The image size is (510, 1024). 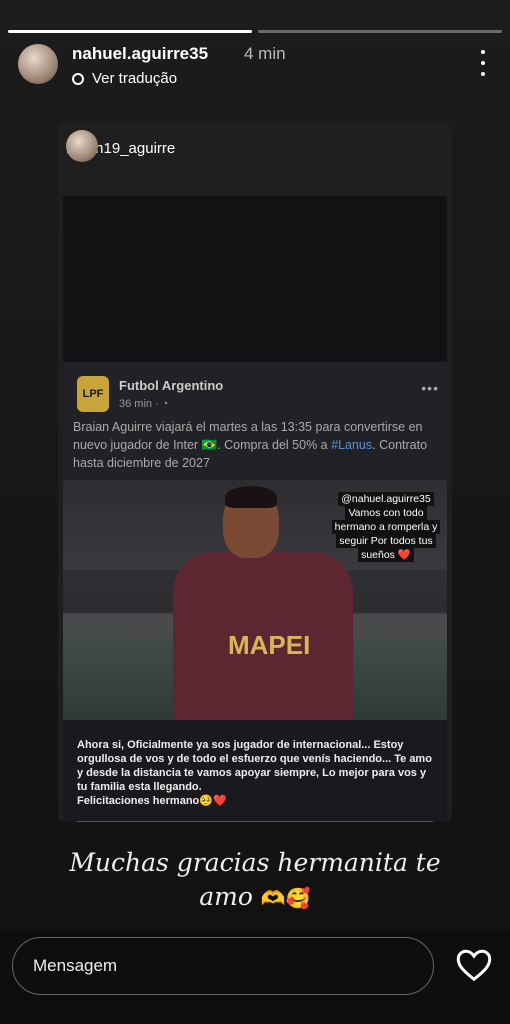 I want to click on caption-signoff: Felicitaciones hermano🥺❤️, so click(x=152, y=801).